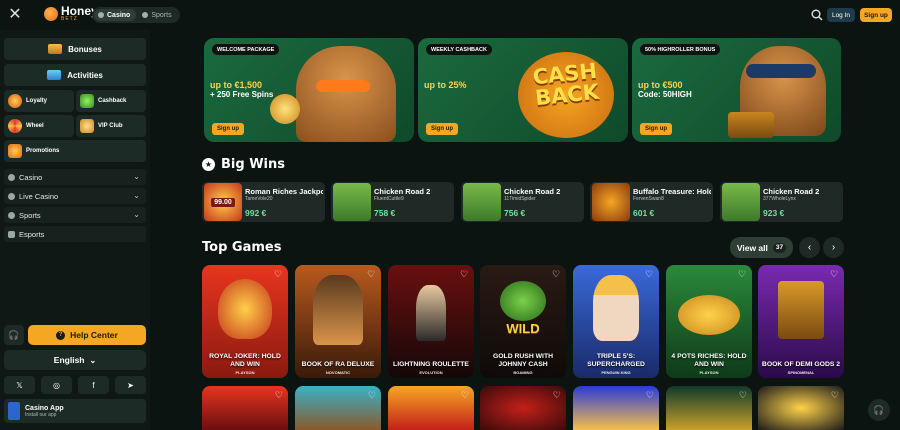  I want to click on sidebar-item-cashback: Cashback, so click(111, 101).